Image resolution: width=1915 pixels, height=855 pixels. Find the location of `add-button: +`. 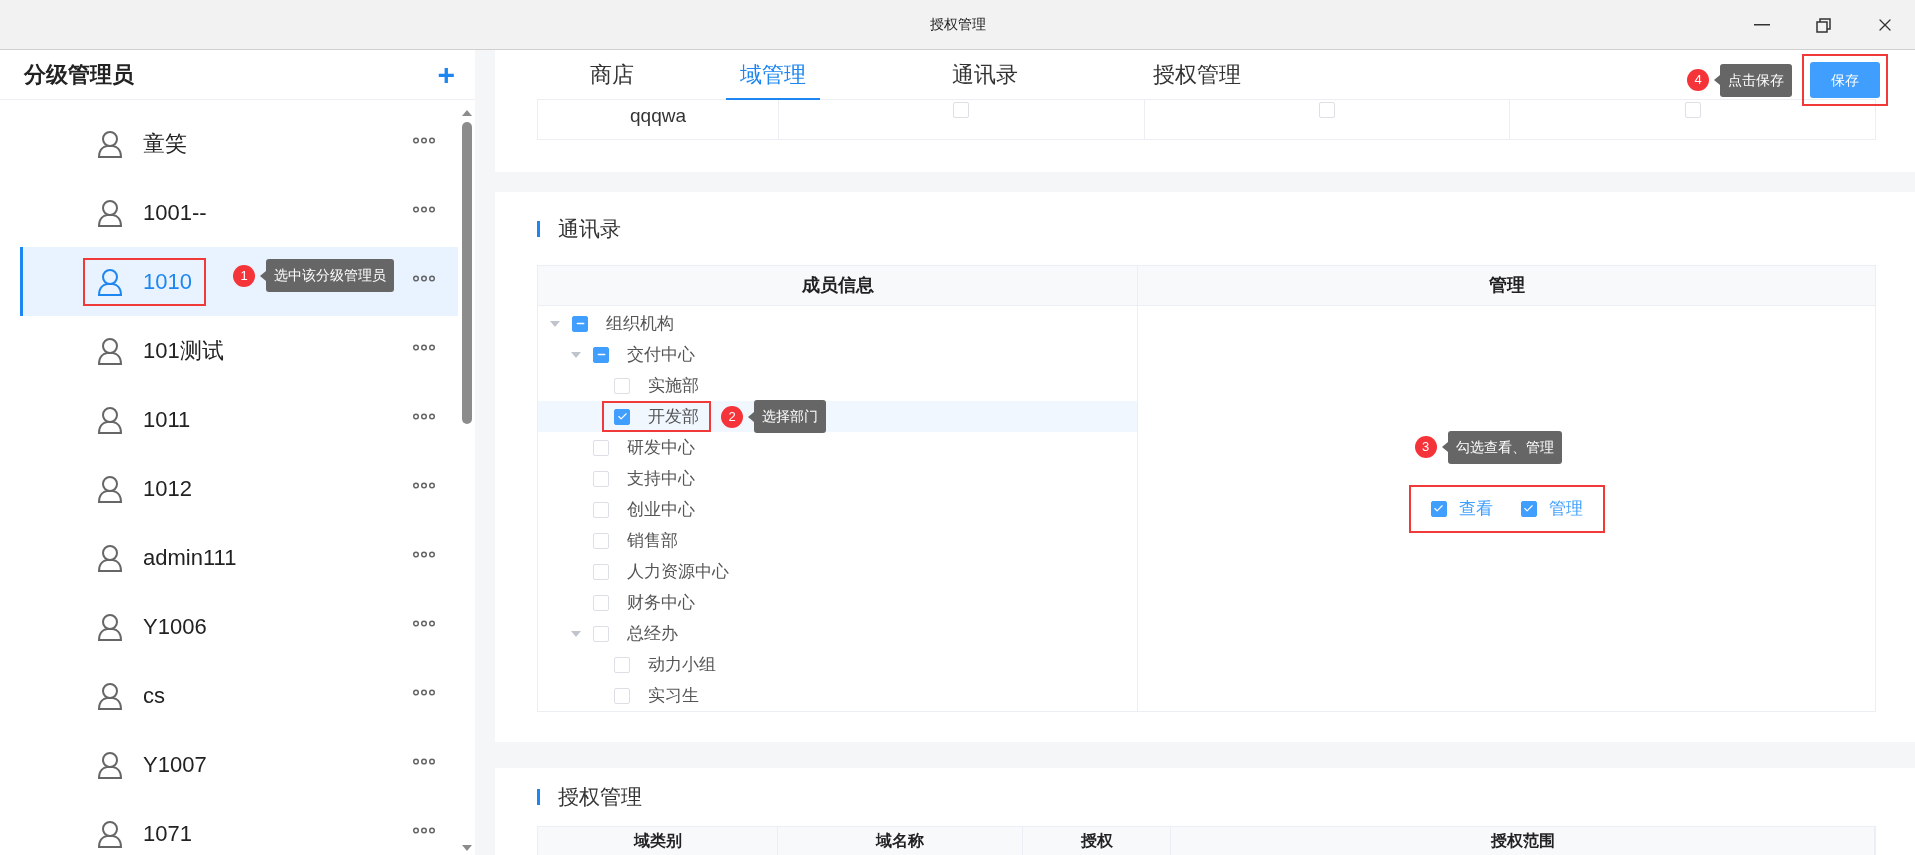

add-button: + is located at coordinates (446, 74).